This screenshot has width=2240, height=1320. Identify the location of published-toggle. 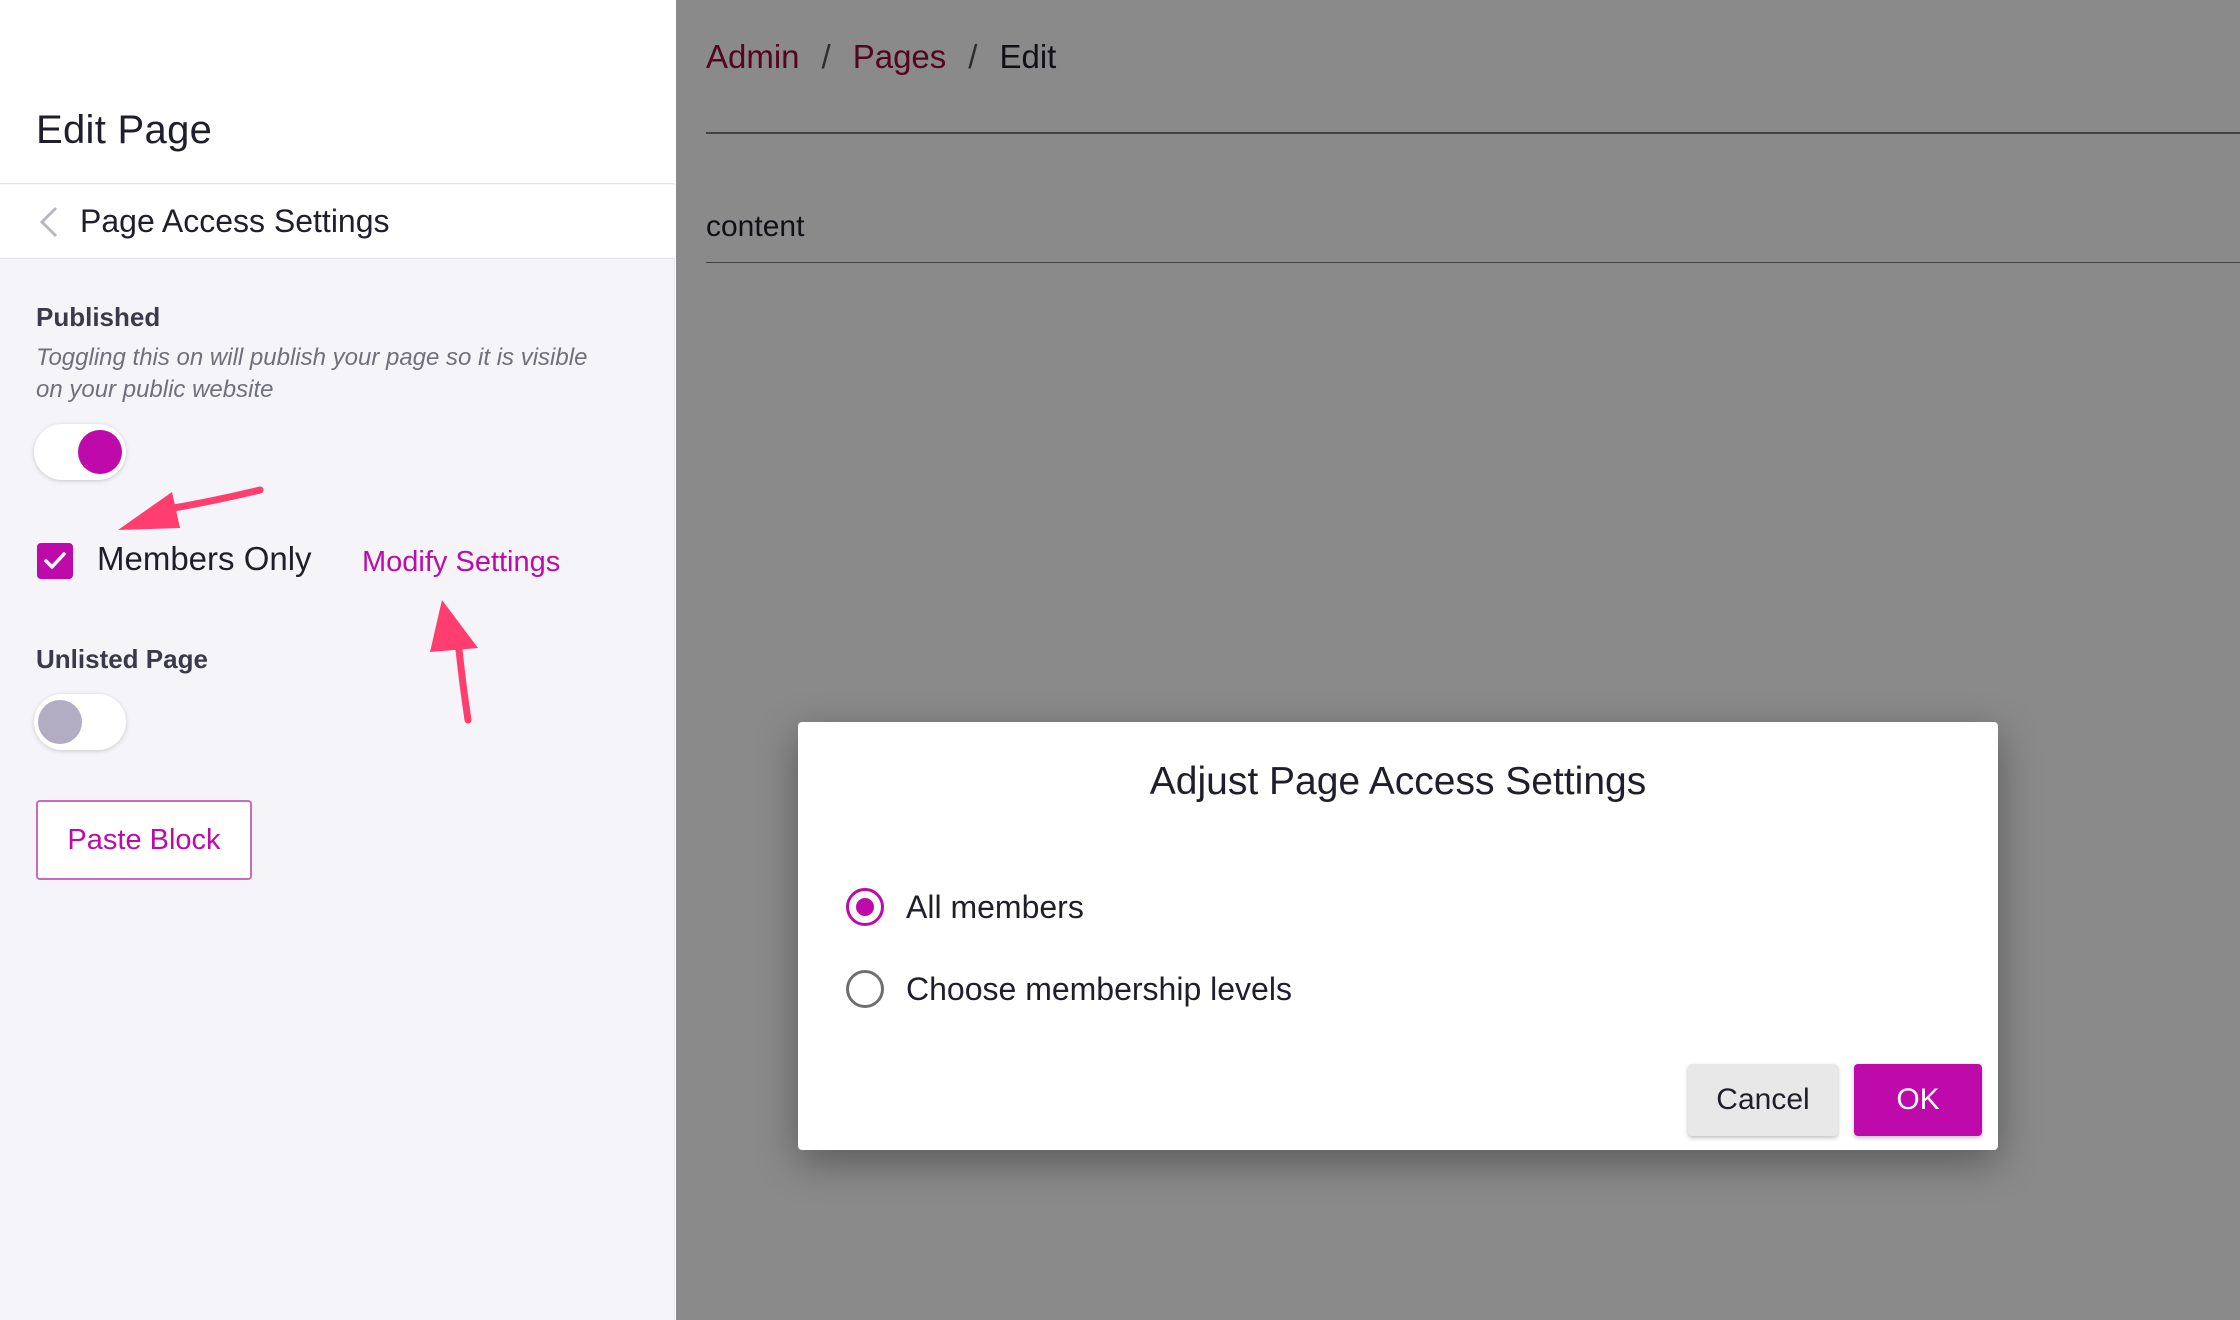
(80, 452).